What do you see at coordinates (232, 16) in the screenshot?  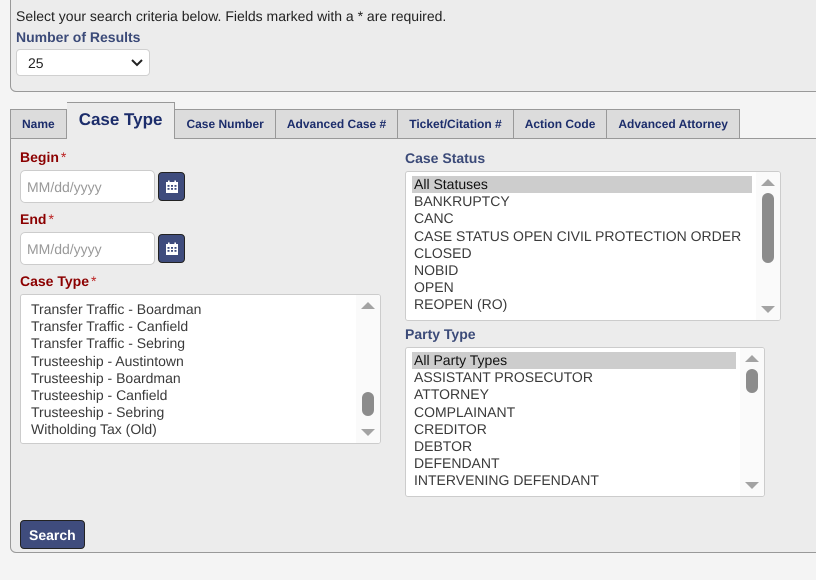 I see `instructions-text: Select your search criteria below. Fields marked with a * are required.` at bounding box center [232, 16].